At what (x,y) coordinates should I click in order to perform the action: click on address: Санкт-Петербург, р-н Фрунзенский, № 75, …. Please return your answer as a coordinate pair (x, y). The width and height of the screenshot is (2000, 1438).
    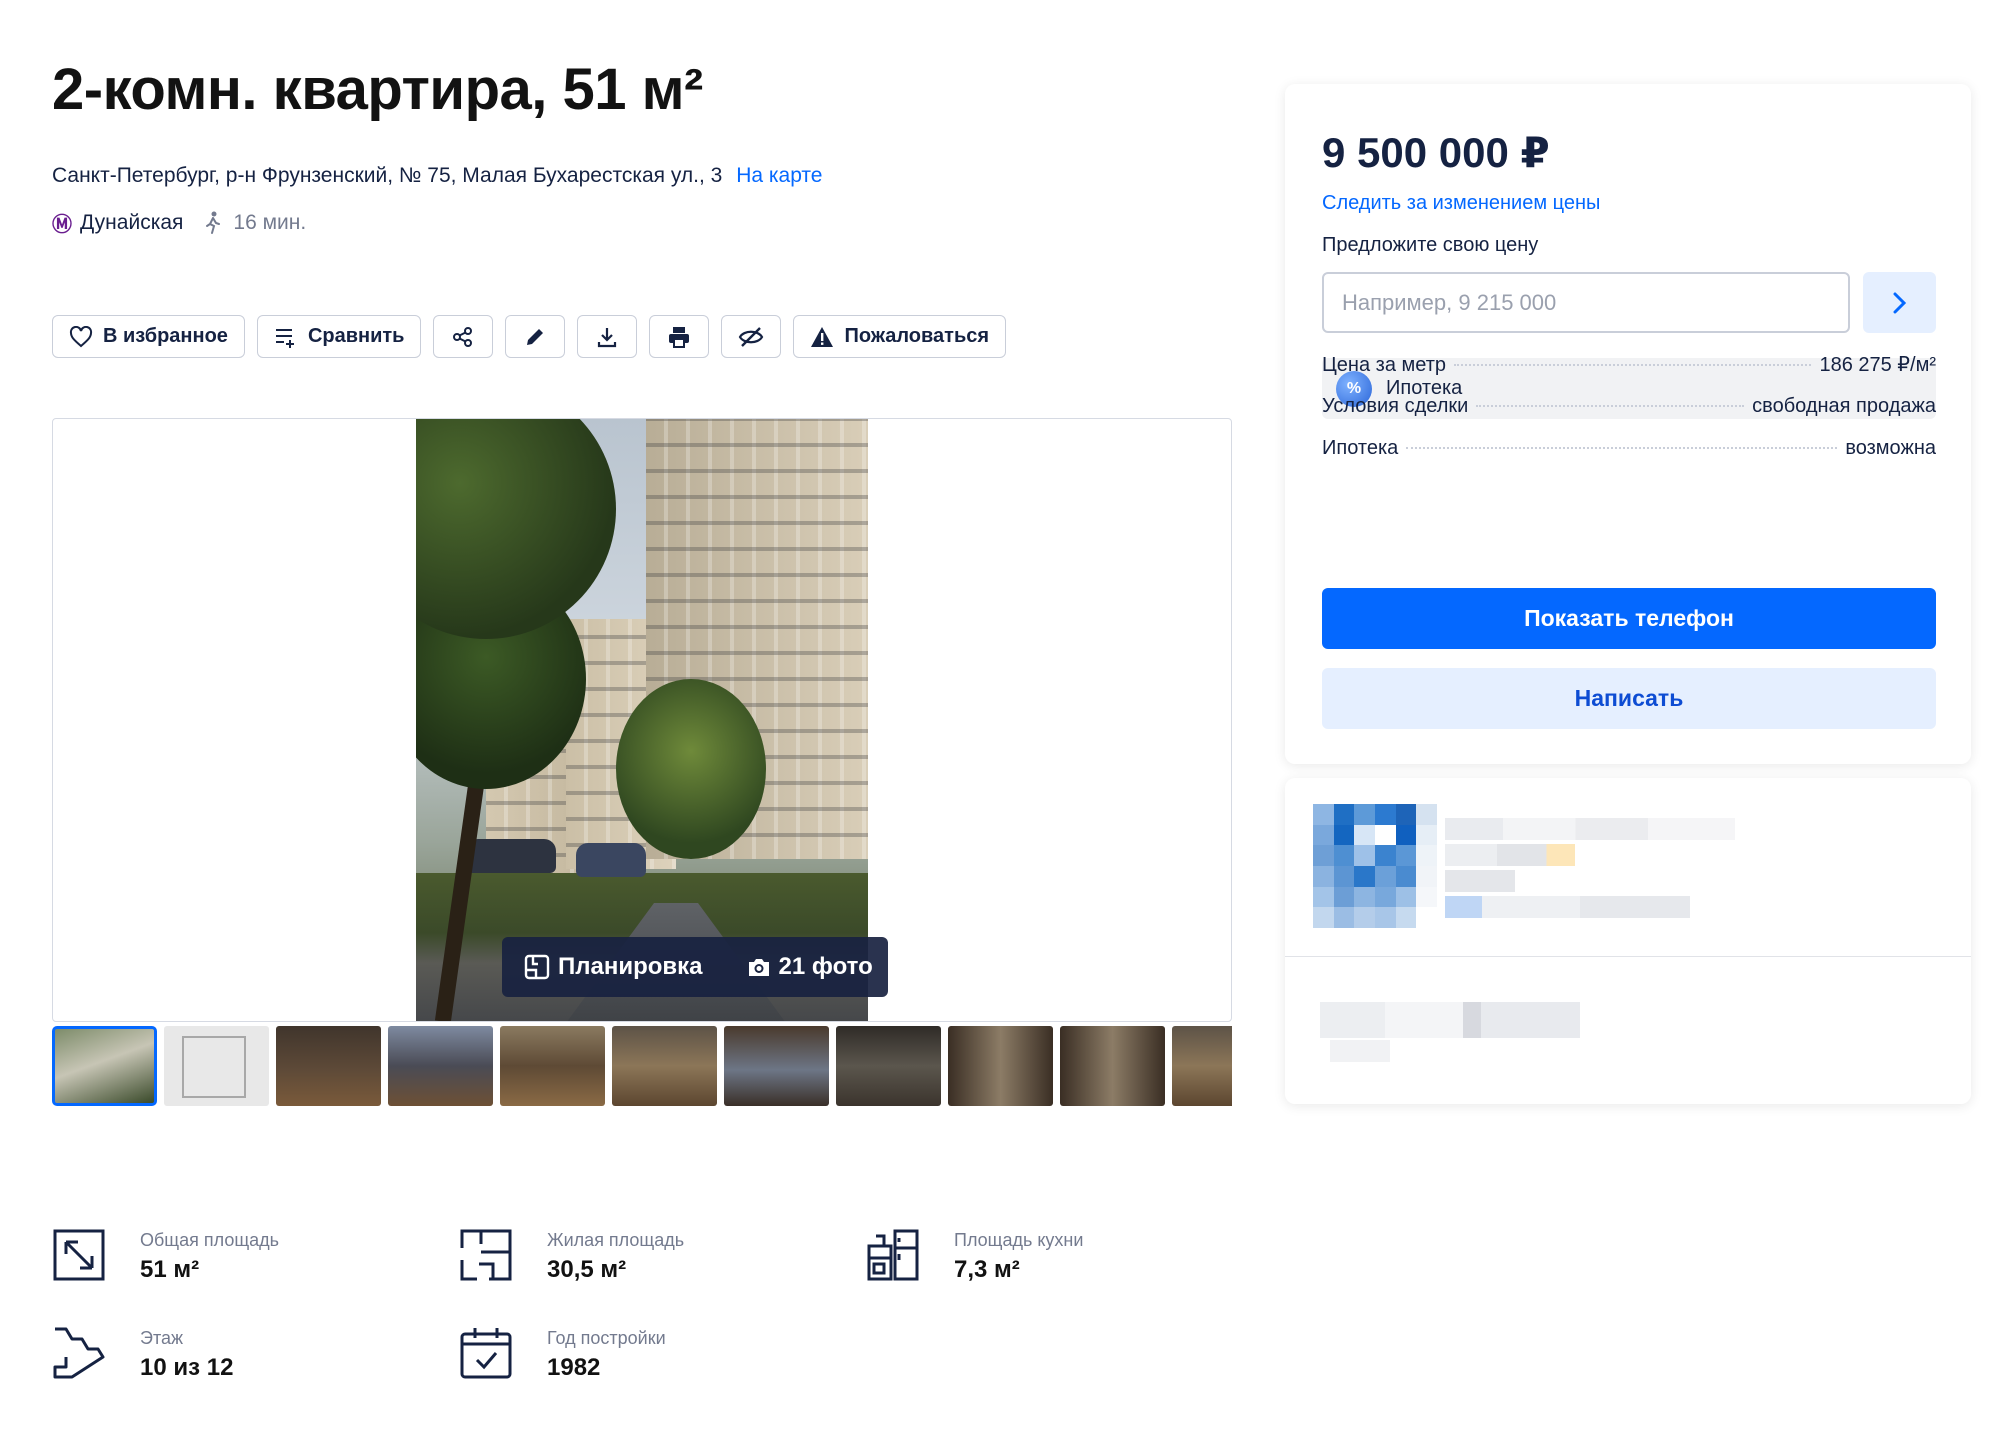
    Looking at the image, I should click on (437, 176).